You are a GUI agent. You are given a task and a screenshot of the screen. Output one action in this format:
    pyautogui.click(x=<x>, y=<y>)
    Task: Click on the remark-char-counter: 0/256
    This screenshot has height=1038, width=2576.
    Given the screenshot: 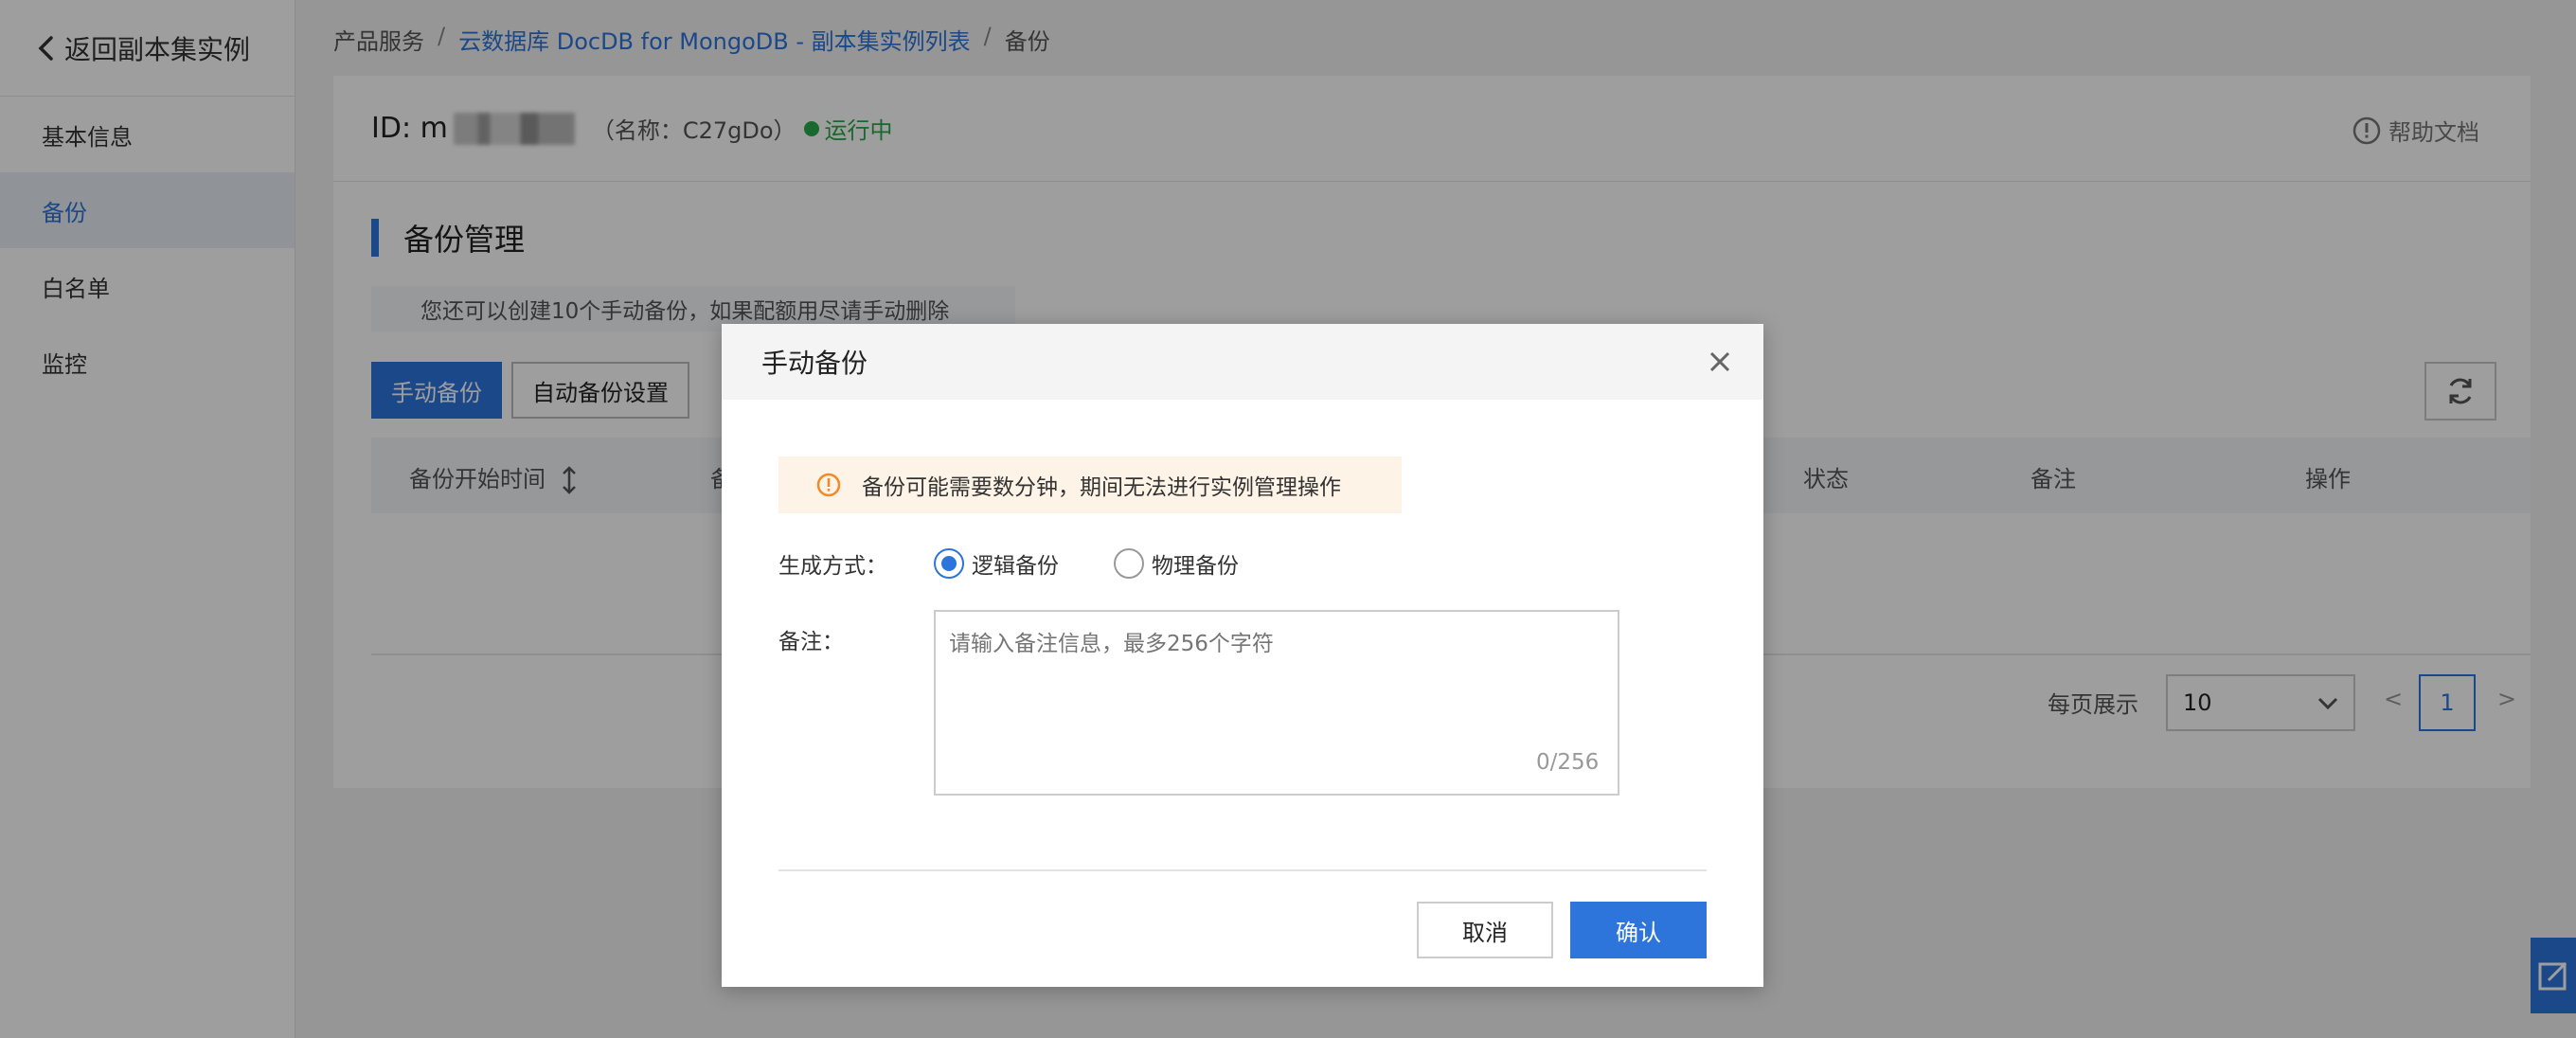 What is the action you would take?
    pyautogui.click(x=1568, y=762)
    